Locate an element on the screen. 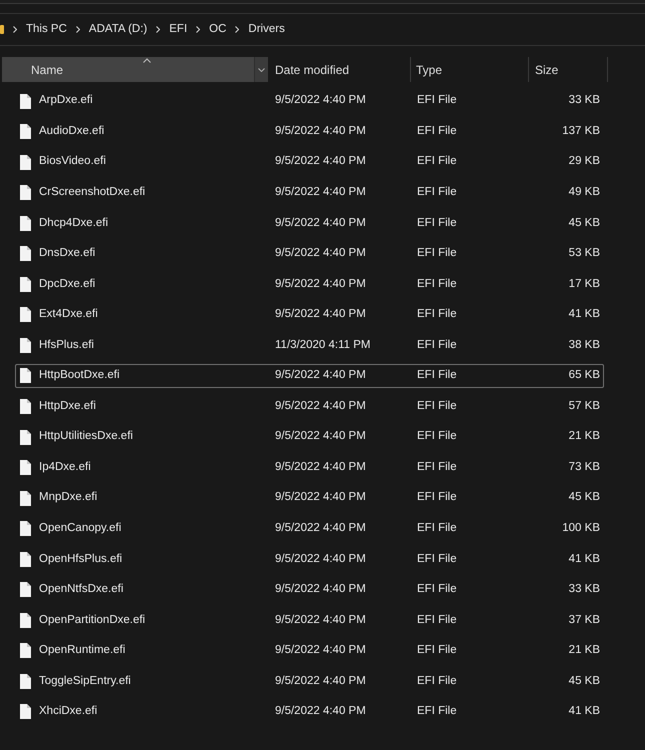 The height and width of the screenshot is (750, 645). file-row: OpenCanopy.efi 9/5/2022 4:40 PM EFI File 100 KB is located at coordinates (309, 528).